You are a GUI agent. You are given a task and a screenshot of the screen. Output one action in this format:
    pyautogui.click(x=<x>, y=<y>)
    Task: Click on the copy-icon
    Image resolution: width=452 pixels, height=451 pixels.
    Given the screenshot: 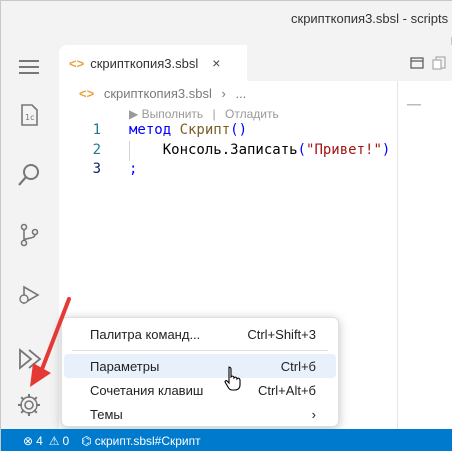 What is the action you would take?
    pyautogui.click(x=439, y=63)
    